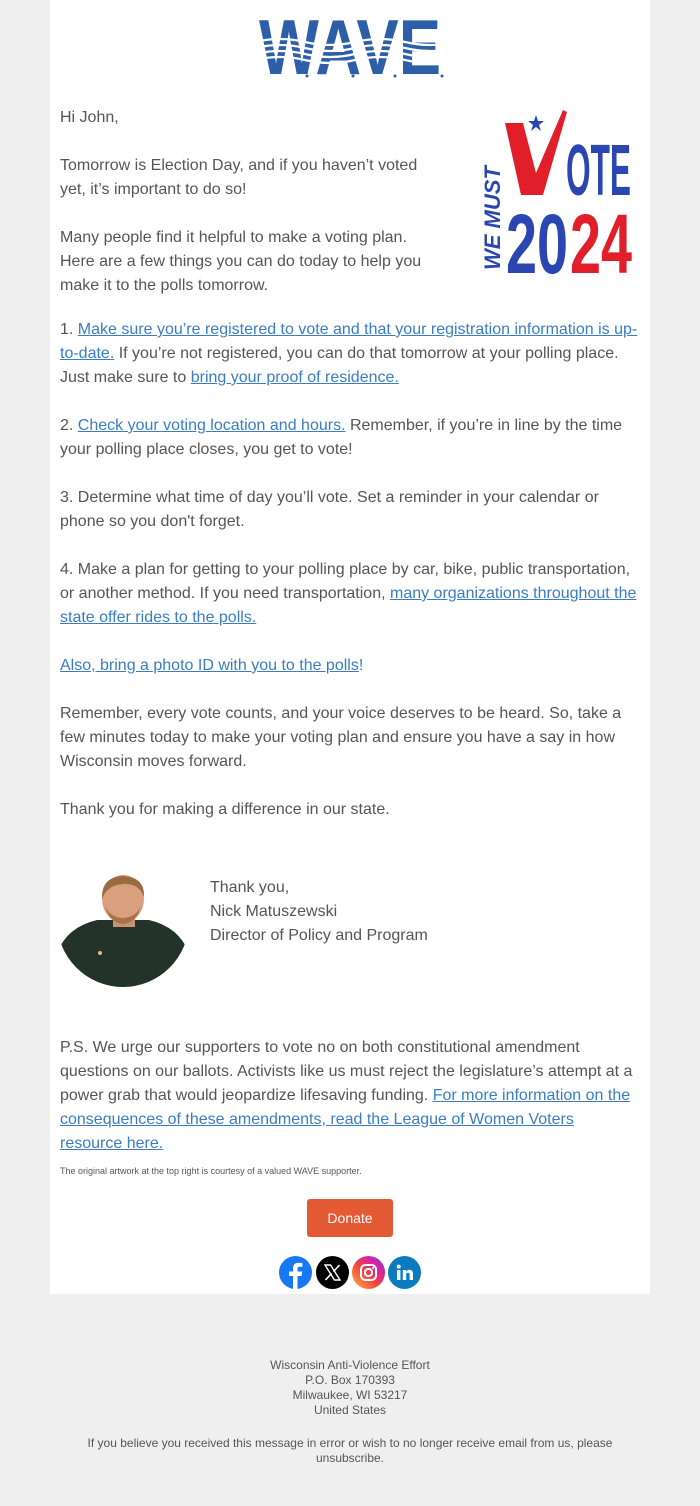 The image size is (700, 1506). I want to click on footer-city: Milwaukee, WI 53217, so click(350, 1395).